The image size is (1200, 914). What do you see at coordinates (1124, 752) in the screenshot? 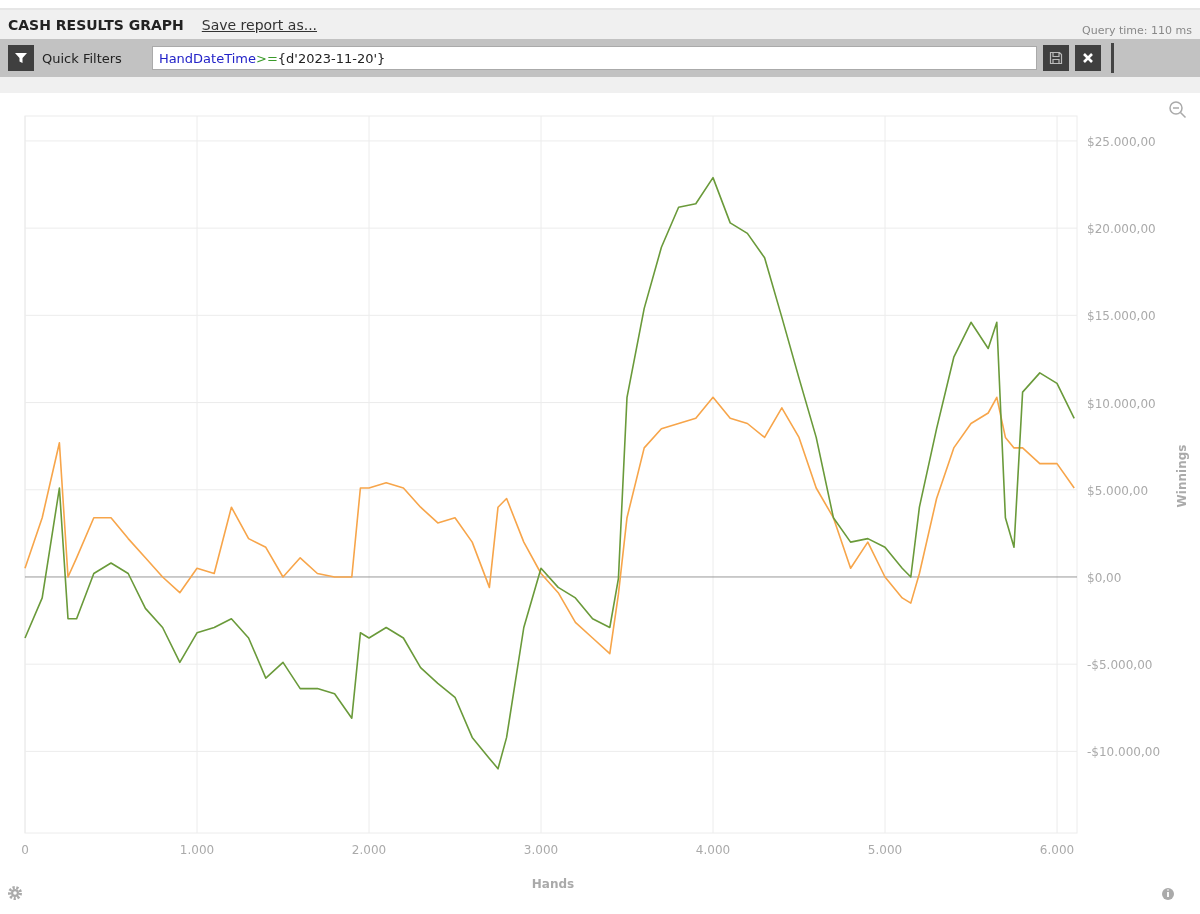
I see `y-tick-label: -$10.000,00` at bounding box center [1124, 752].